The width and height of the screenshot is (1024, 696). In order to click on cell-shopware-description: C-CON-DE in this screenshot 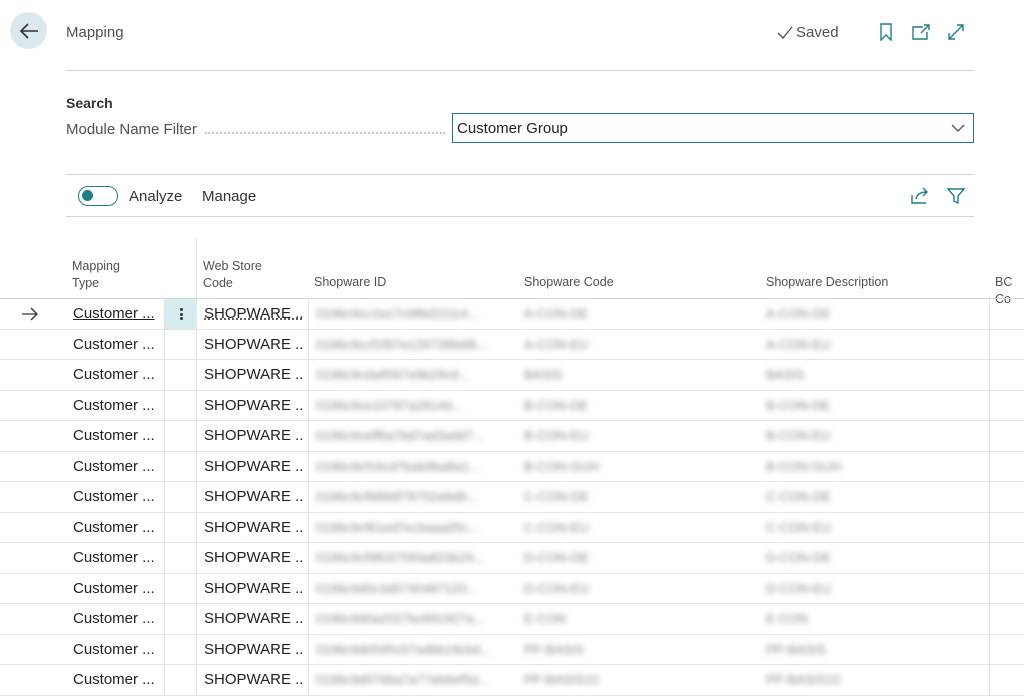, I will do `click(871, 497)`.